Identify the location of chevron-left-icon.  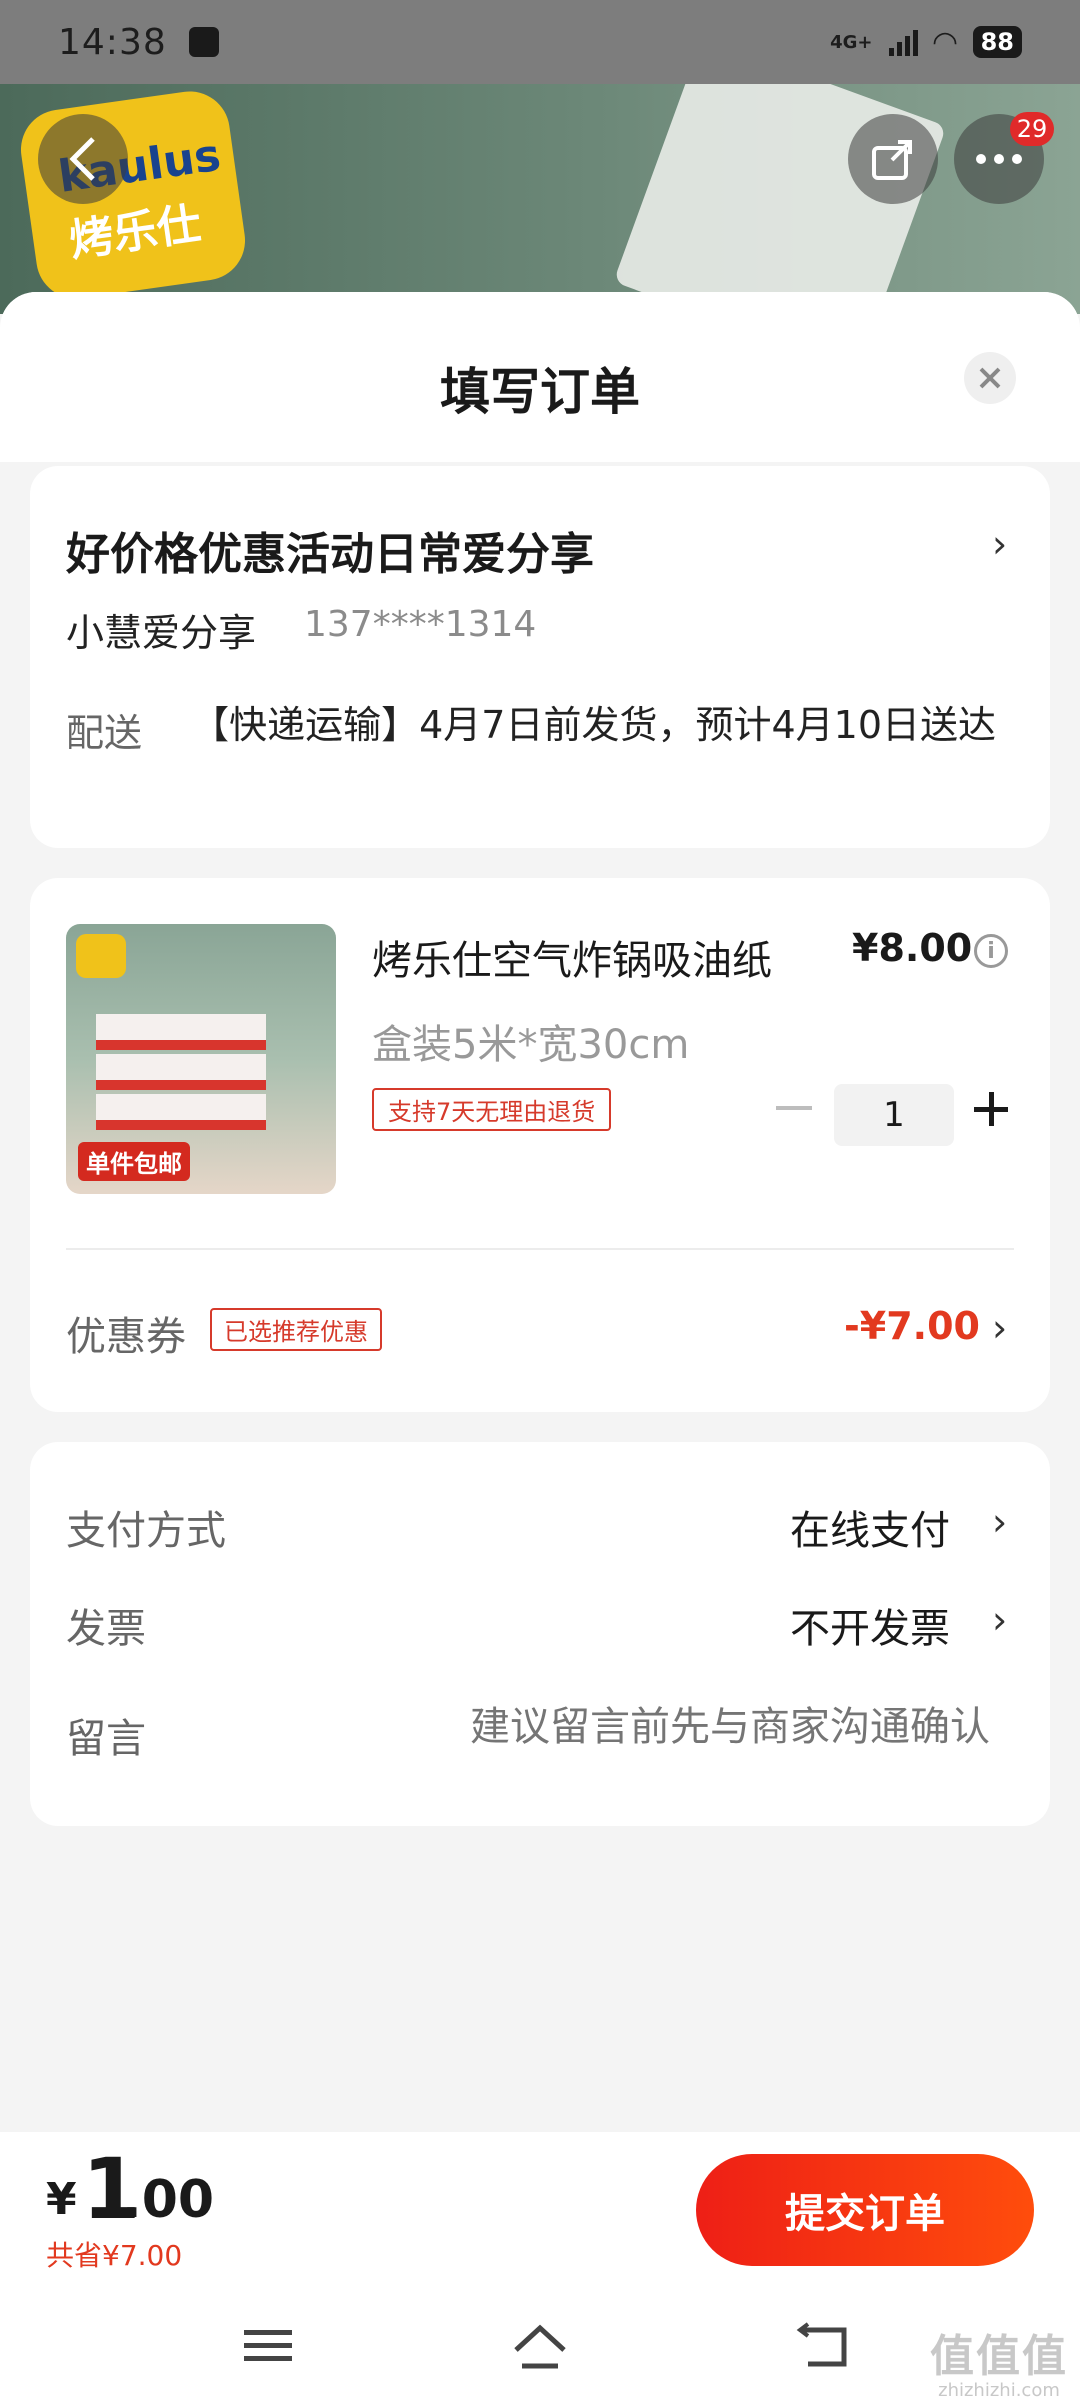
(82, 159).